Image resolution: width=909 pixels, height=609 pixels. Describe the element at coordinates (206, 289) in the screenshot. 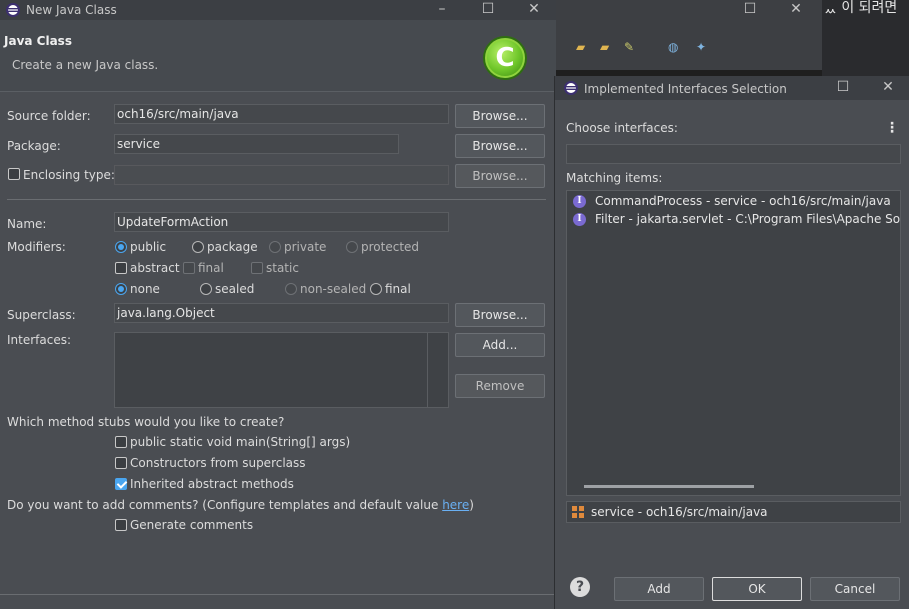

I see `sealing-sealed-radio` at that location.